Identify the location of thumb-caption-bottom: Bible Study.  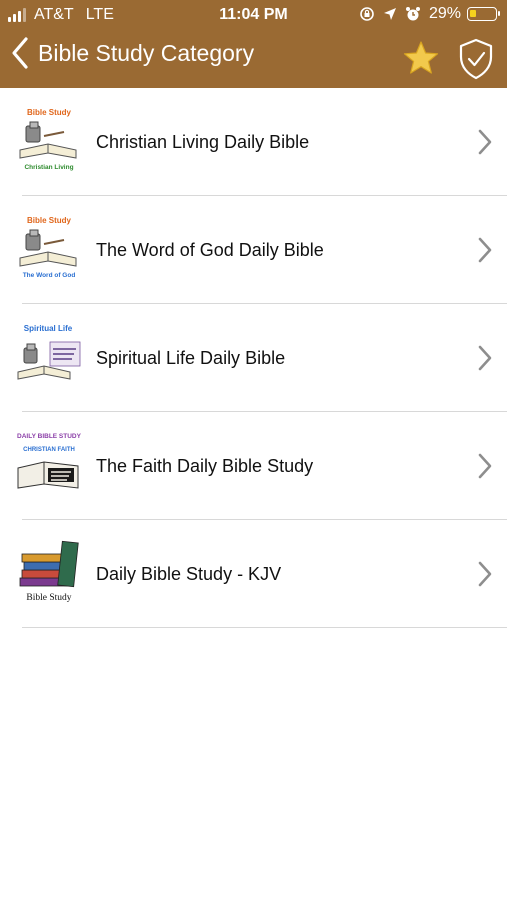
(48, 598).